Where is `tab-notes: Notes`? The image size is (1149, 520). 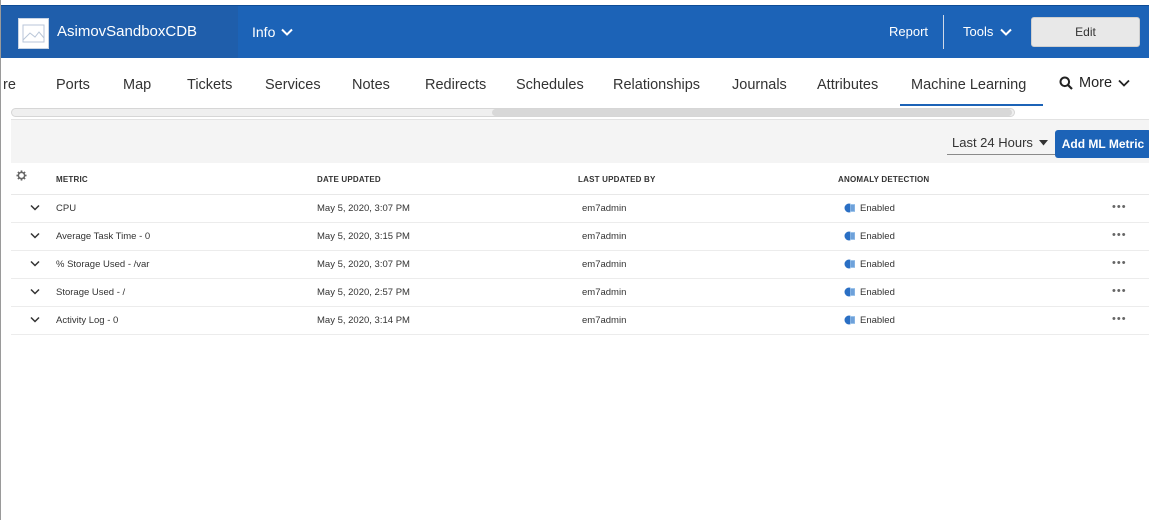
tab-notes: Notes is located at coordinates (371, 85).